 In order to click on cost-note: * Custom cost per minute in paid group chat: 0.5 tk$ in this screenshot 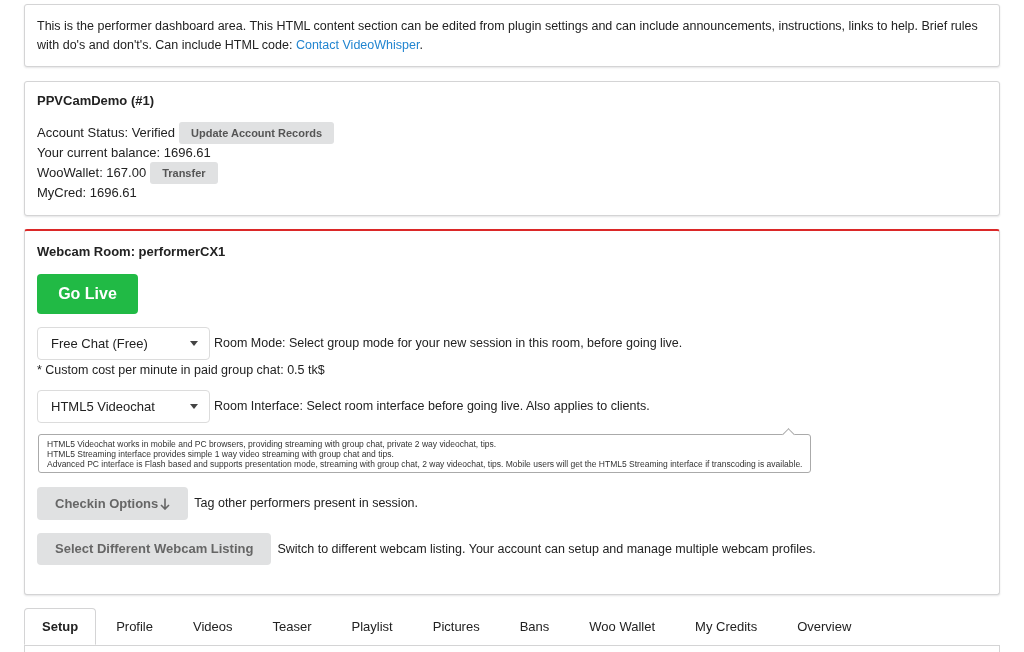, I will do `click(181, 370)`.